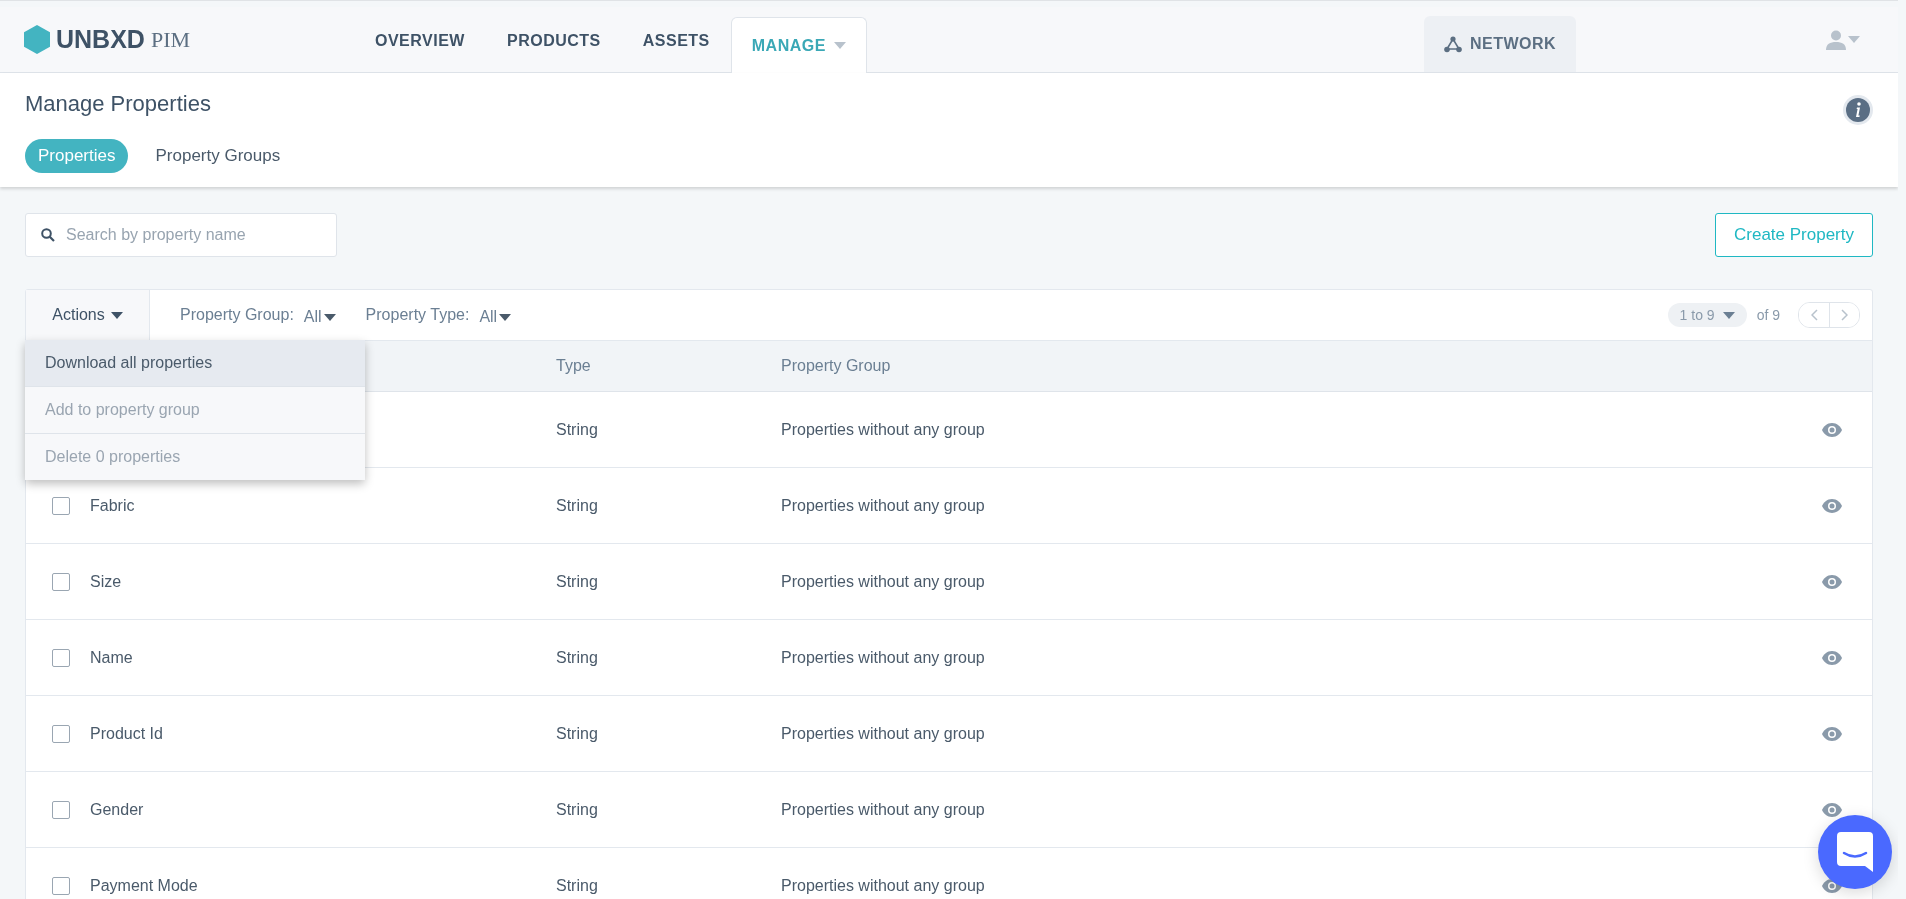 Image resolution: width=1906 pixels, height=899 pixels. I want to click on chevron-right-icon, so click(1844, 315).